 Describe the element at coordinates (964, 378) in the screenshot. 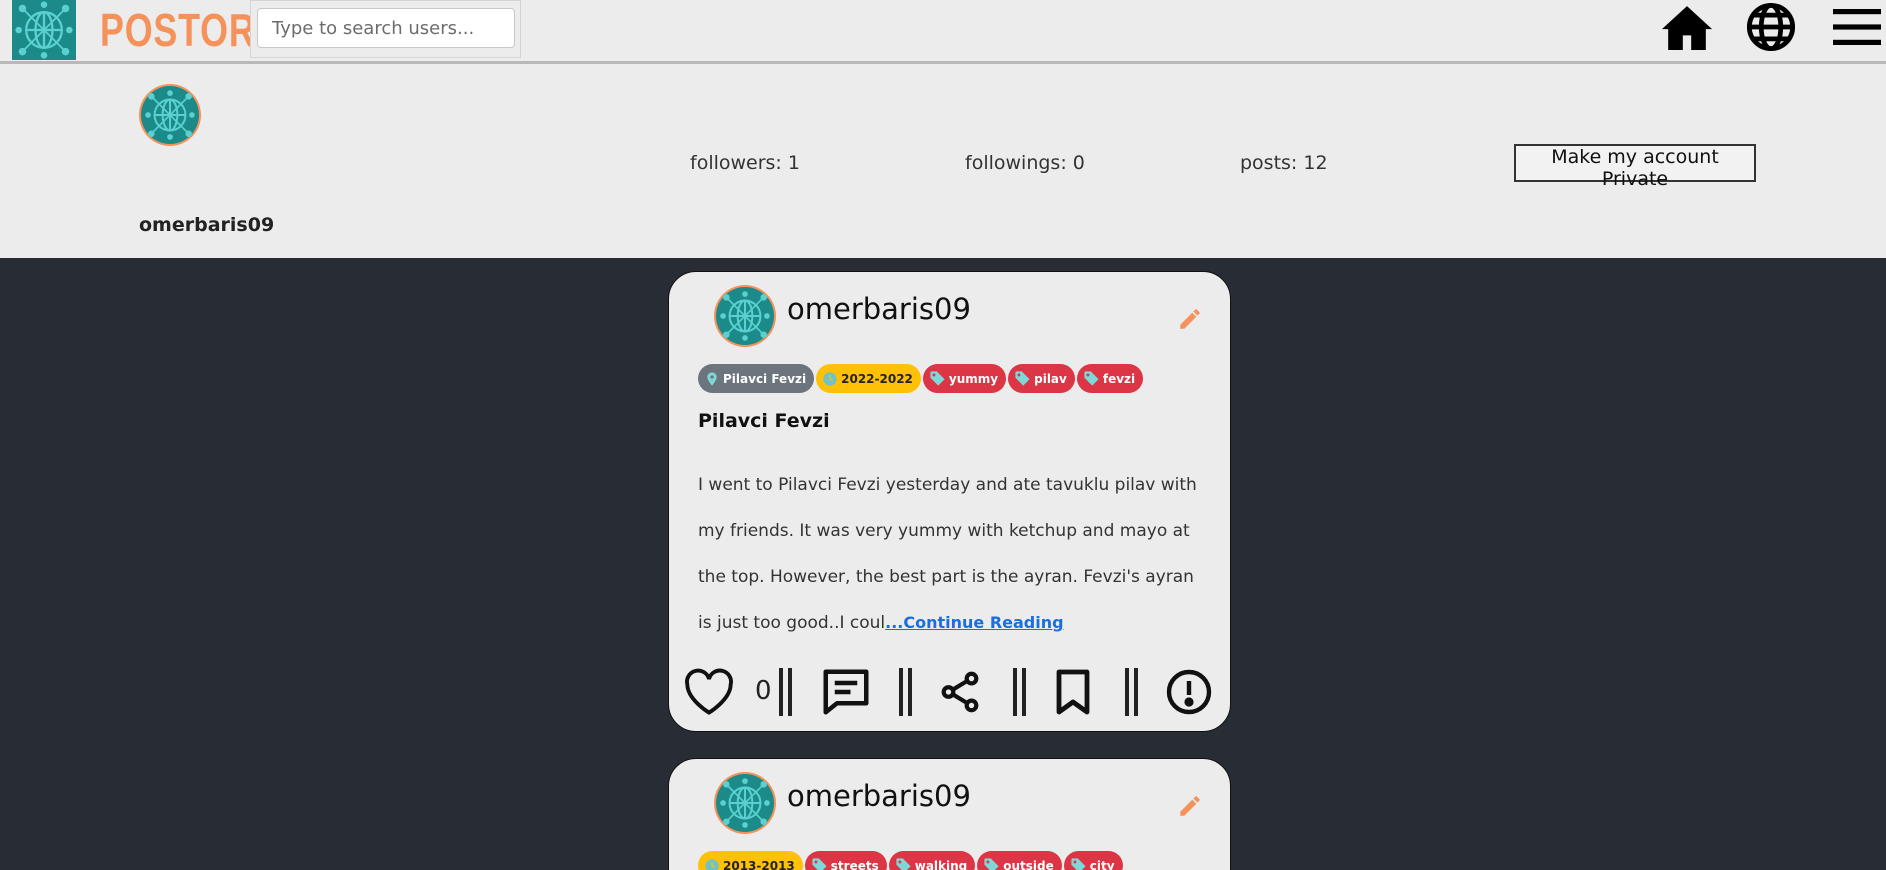

I see `label-tag: yummy` at that location.